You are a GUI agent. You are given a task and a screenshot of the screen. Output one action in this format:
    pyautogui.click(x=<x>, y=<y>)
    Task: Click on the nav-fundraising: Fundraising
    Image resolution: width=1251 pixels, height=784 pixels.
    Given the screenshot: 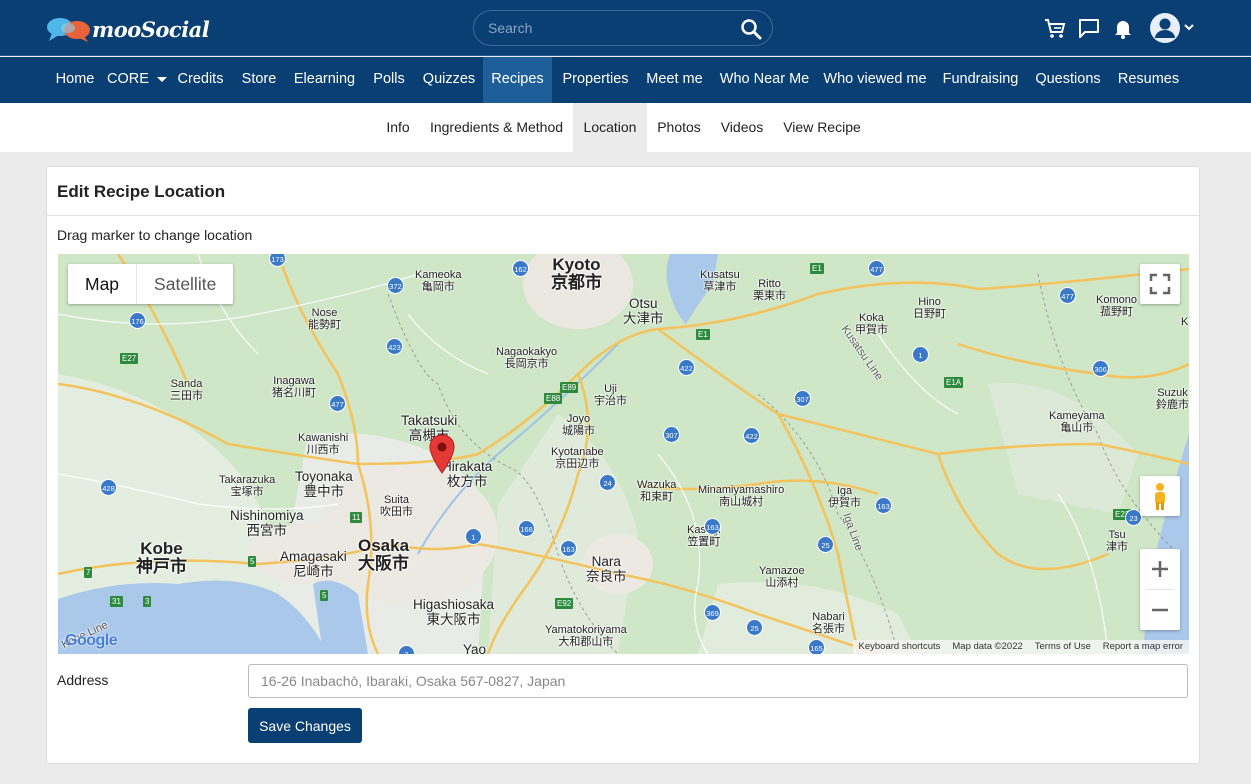 What is the action you would take?
    pyautogui.click(x=980, y=80)
    